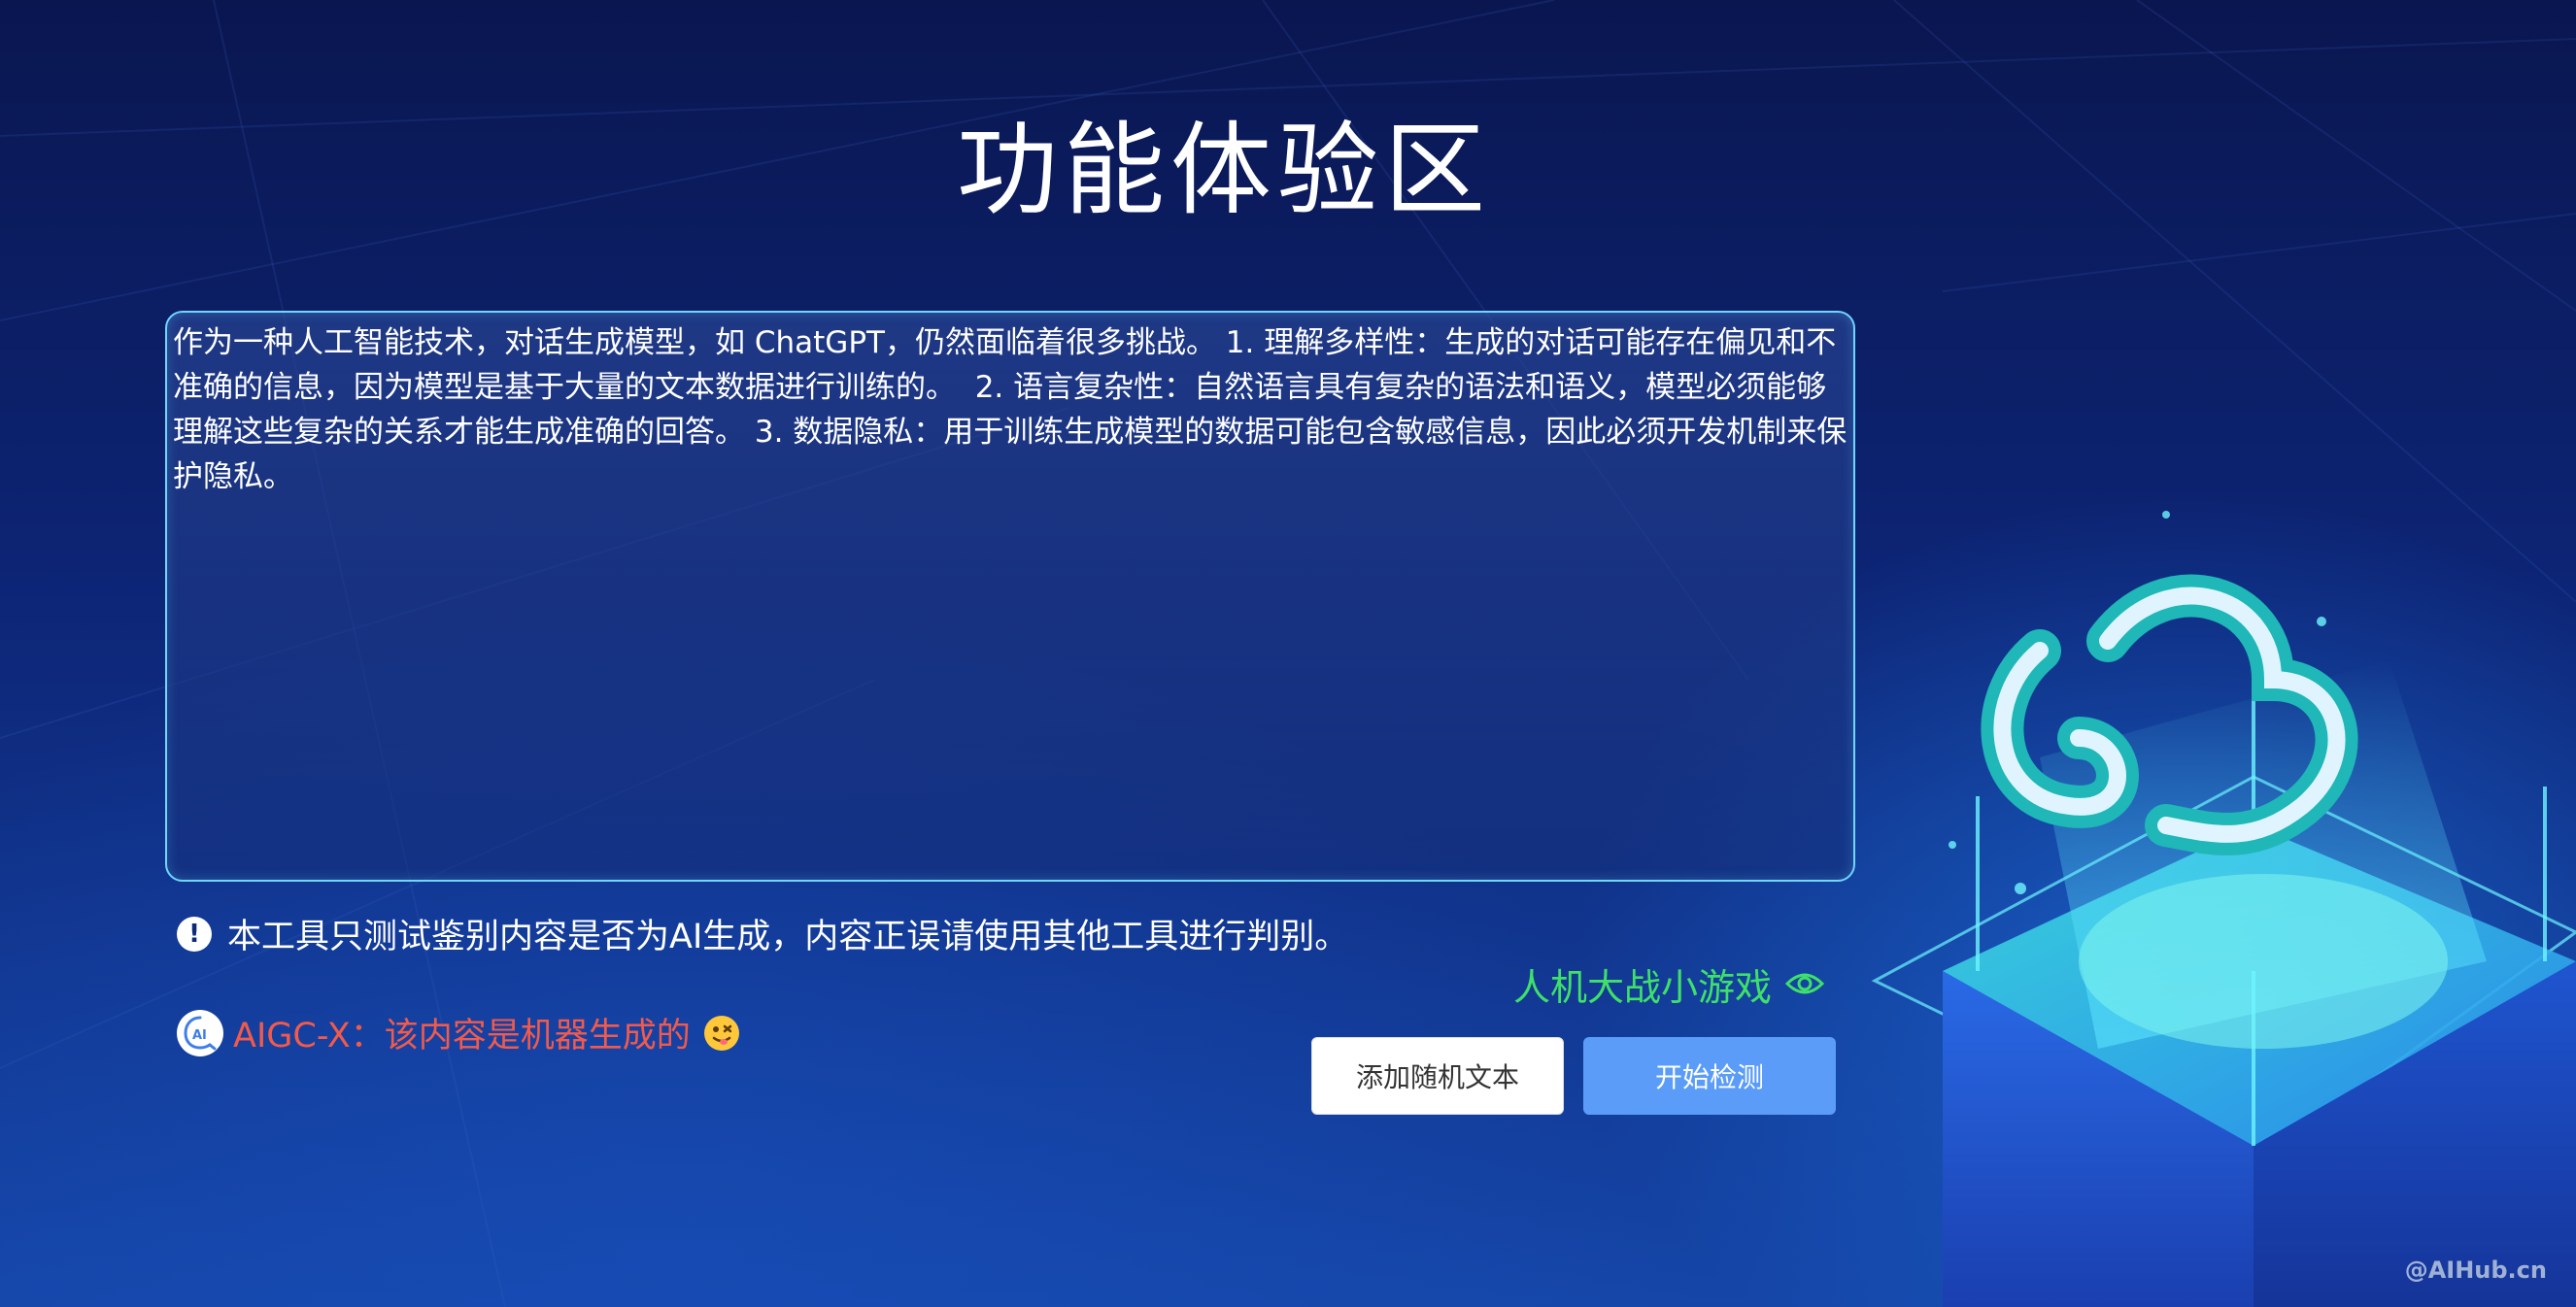 This screenshot has width=2576, height=1307. I want to click on dizzy-face-emoji-icon, so click(721, 1033).